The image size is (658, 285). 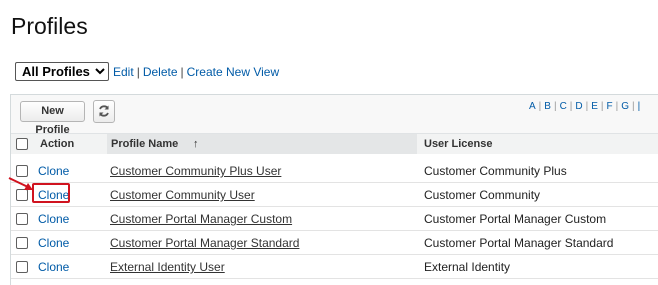 What do you see at coordinates (515, 219) in the screenshot?
I see `user-license: Customer Portal Manager Custom` at bounding box center [515, 219].